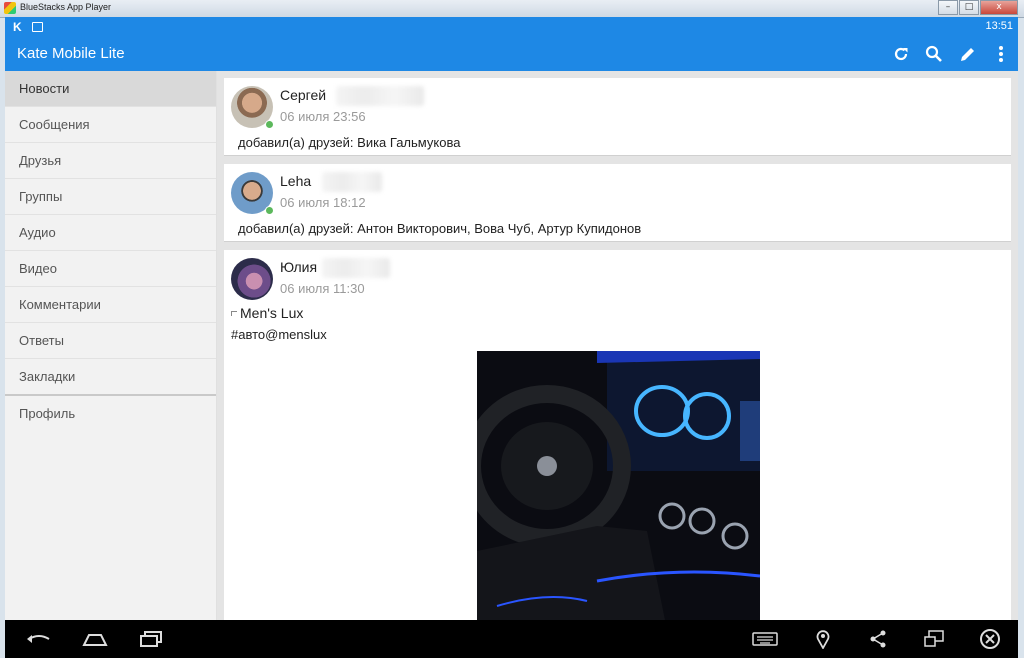  I want to click on recent-apps-icon, so click(152, 639).